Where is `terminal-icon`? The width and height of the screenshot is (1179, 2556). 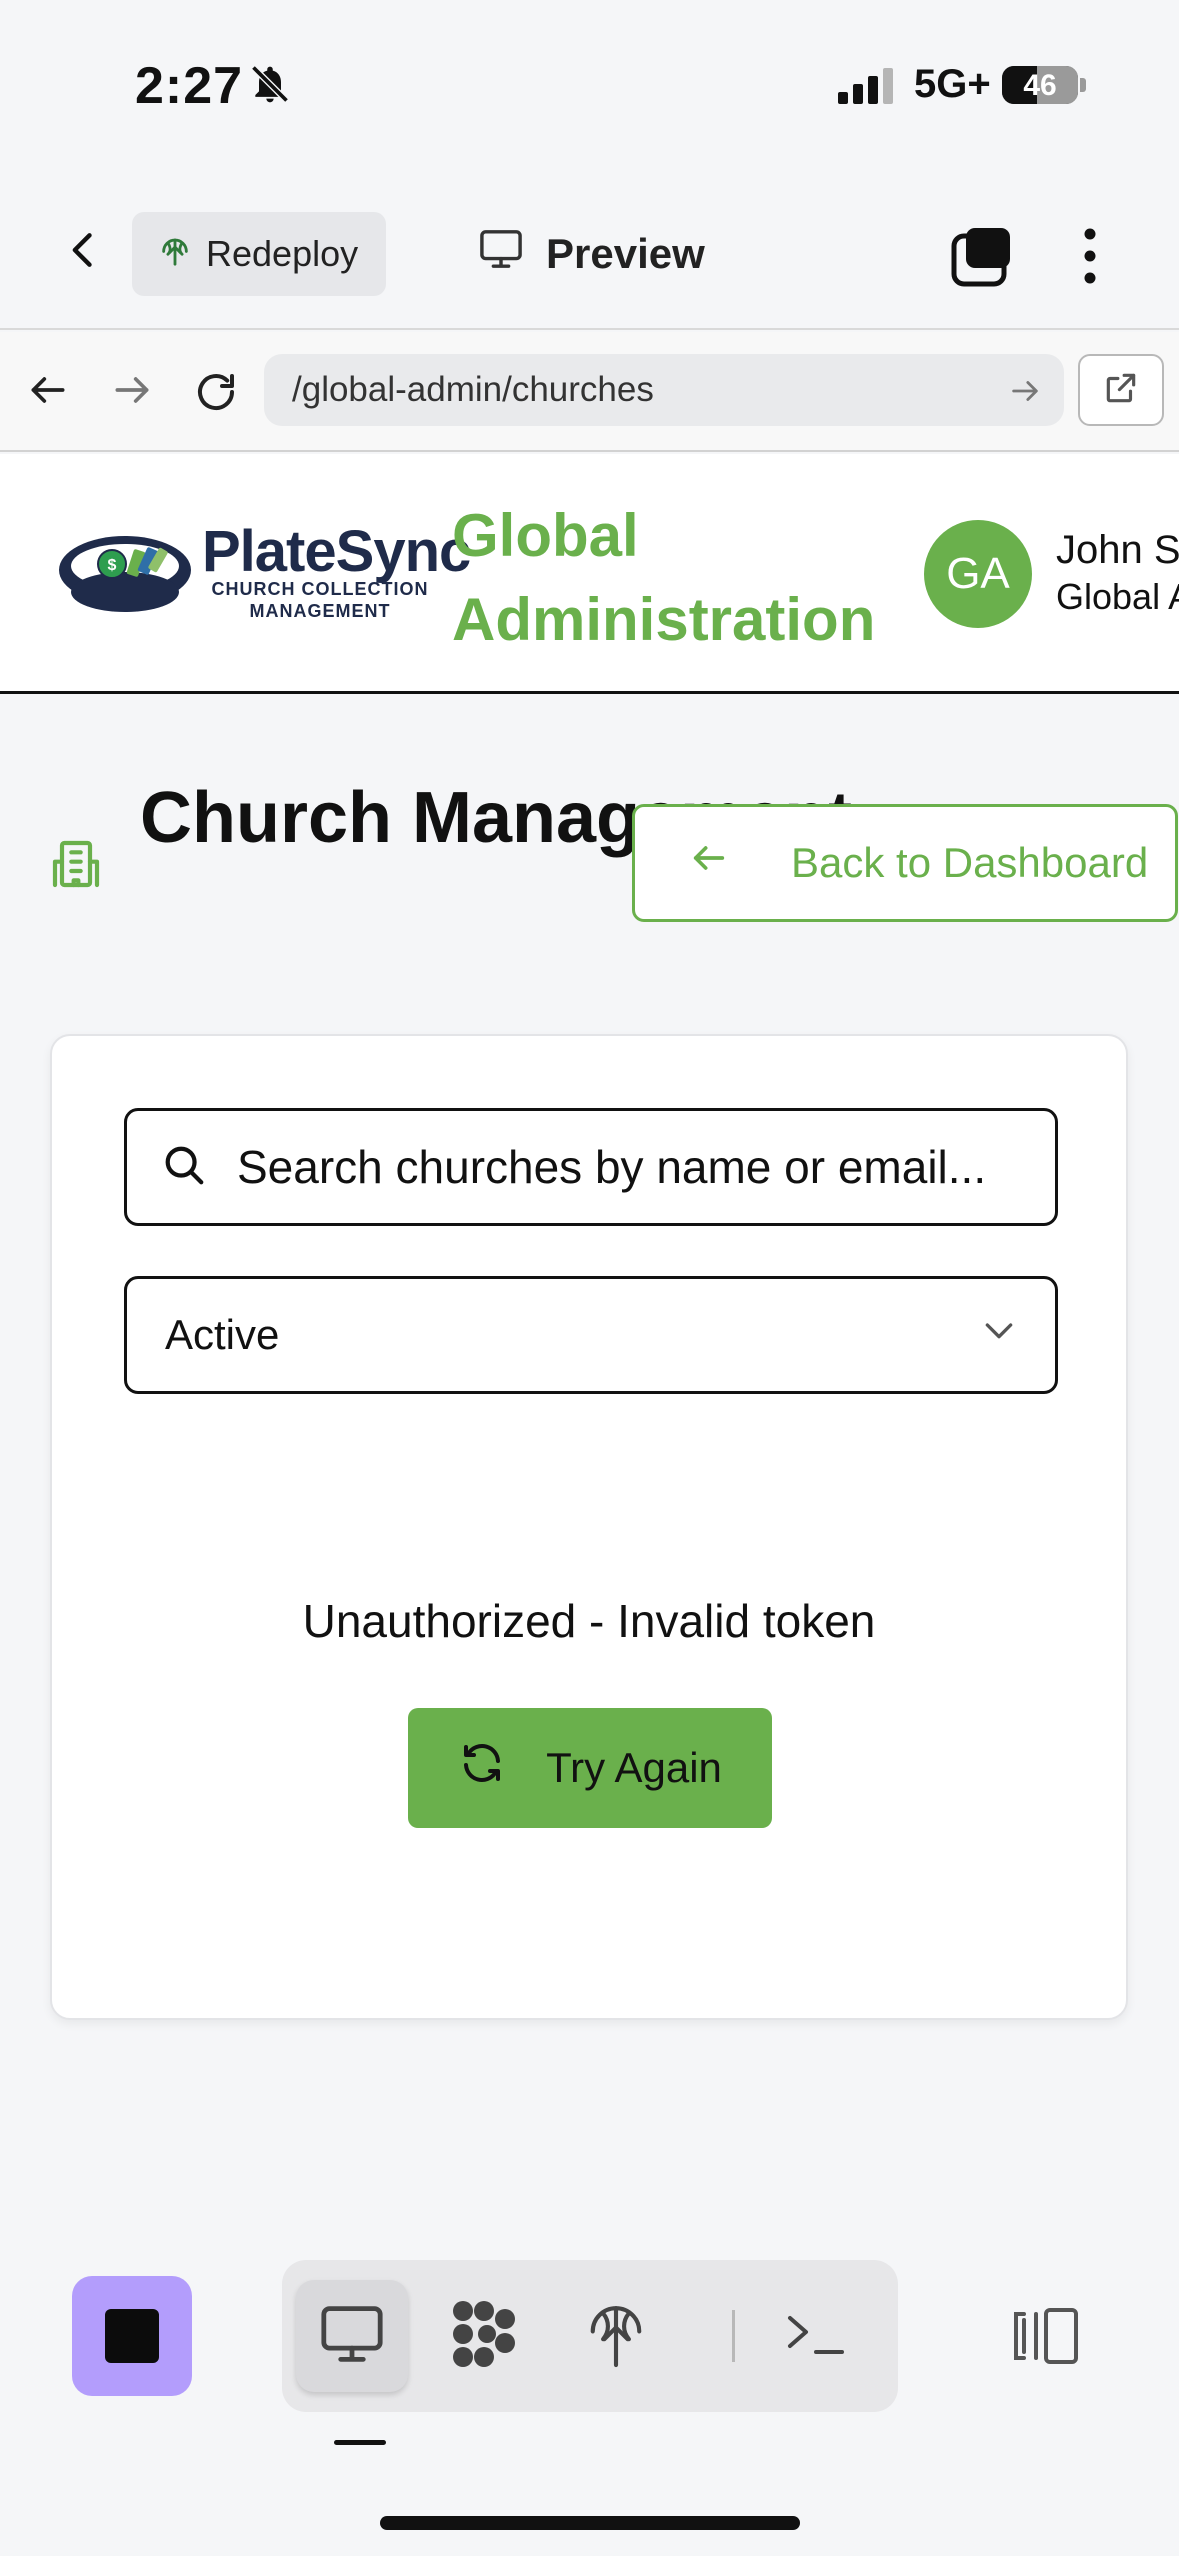 terminal-icon is located at coordinates (816, 2336).